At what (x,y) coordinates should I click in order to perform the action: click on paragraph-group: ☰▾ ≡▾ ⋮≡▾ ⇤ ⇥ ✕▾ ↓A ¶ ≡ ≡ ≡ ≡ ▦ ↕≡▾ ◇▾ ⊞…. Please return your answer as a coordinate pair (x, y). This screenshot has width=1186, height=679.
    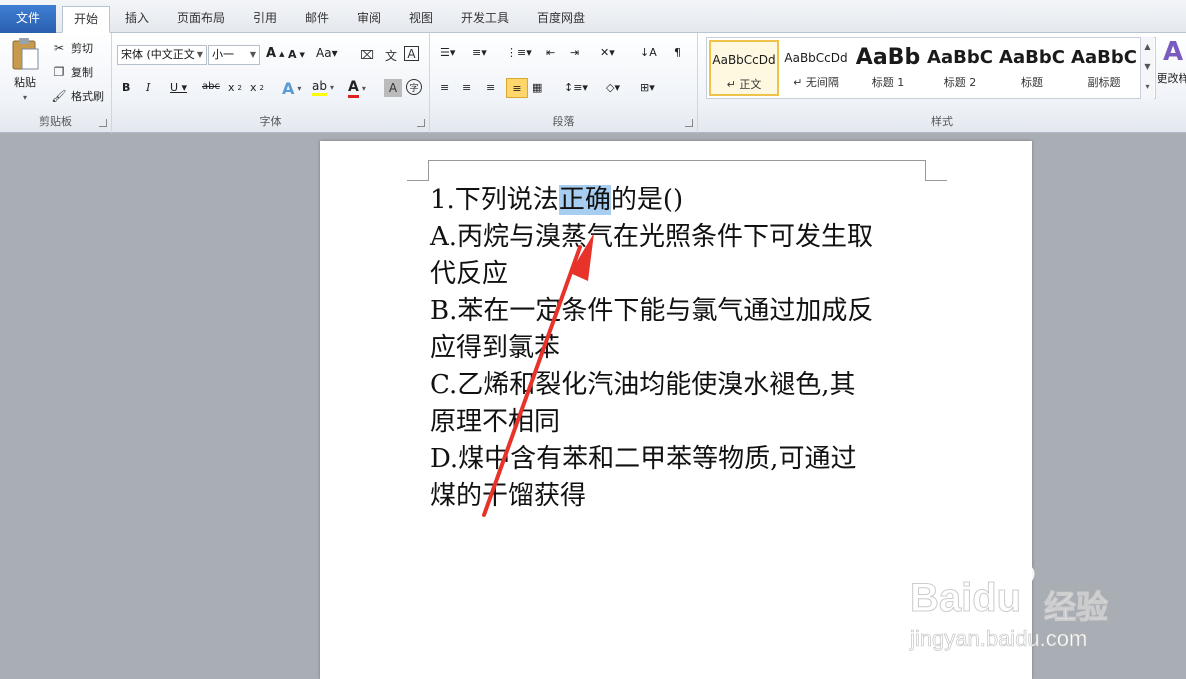
    Looking at the image, I should click on (564, 83).